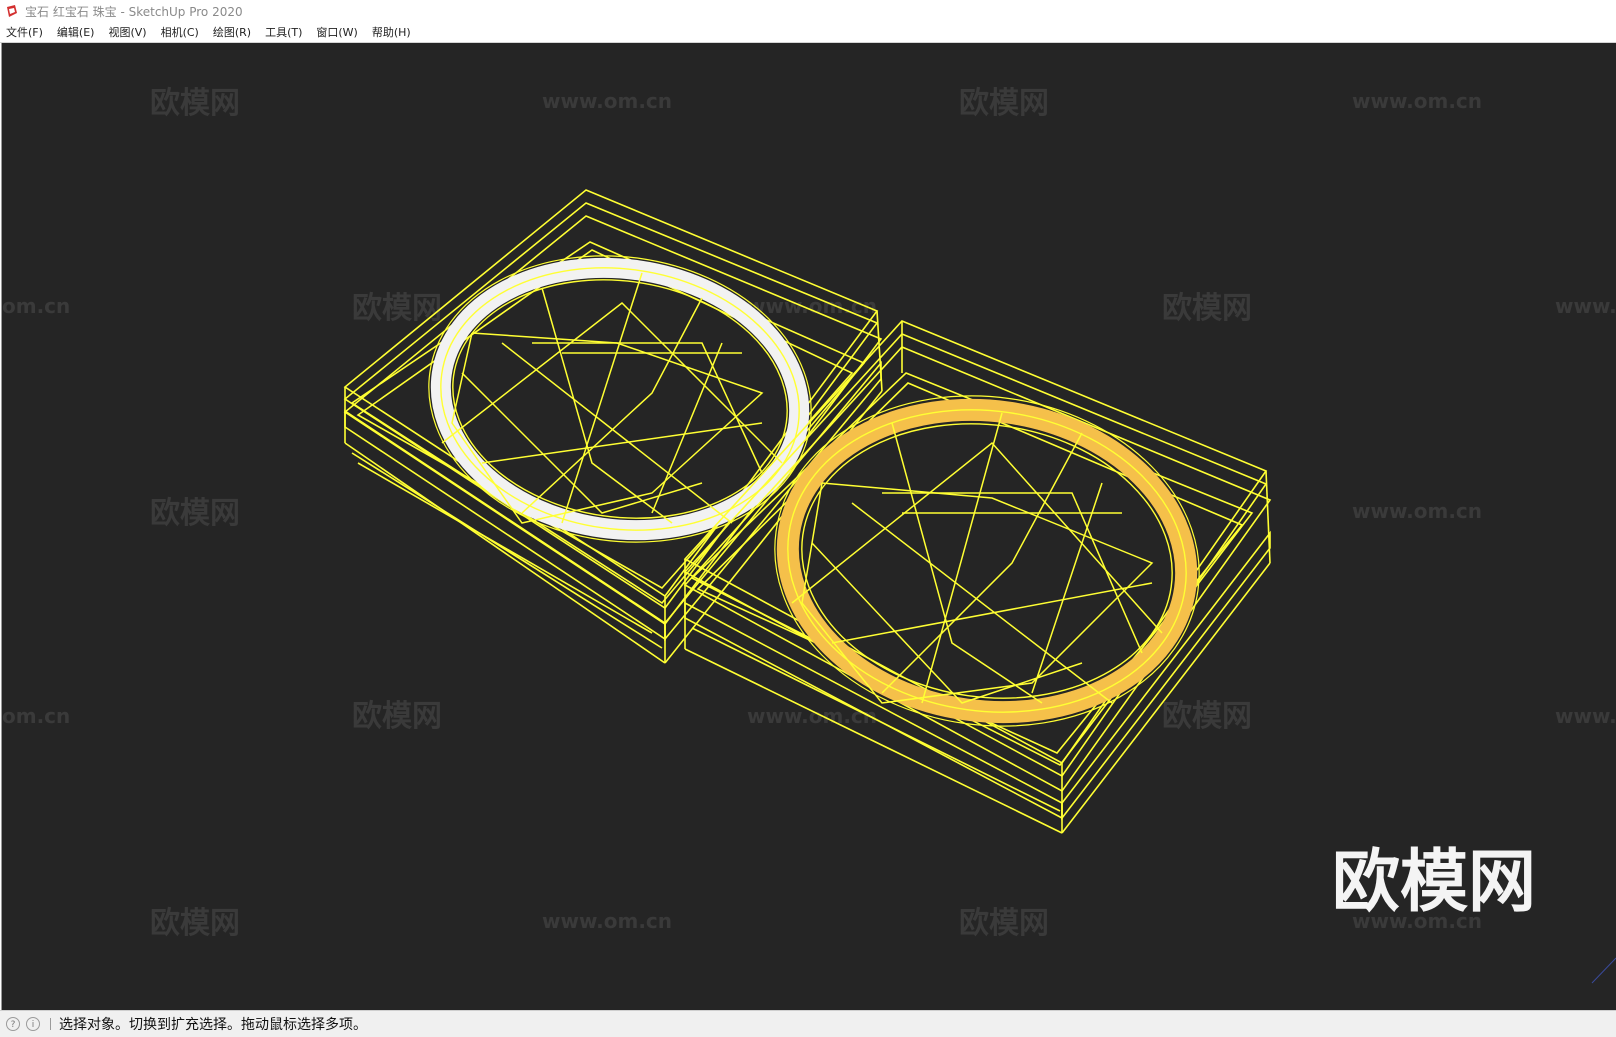  I want to click on status-bar: ? i 选择对象。切换到扩充选择。拖动鼠标选择多项。, so click(808, 1023).